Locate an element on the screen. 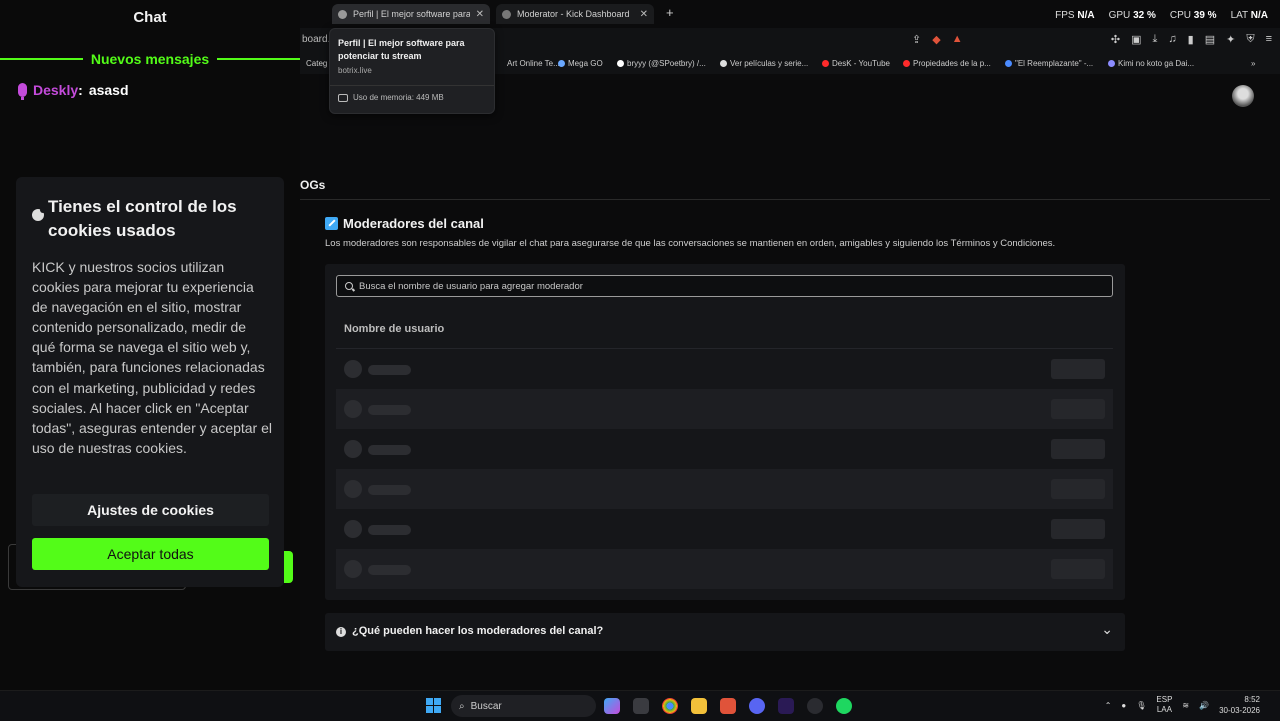 This screenshot has height=721, width=1280. brave-shields-icon: ◆ is located at coordinates (936, 39).